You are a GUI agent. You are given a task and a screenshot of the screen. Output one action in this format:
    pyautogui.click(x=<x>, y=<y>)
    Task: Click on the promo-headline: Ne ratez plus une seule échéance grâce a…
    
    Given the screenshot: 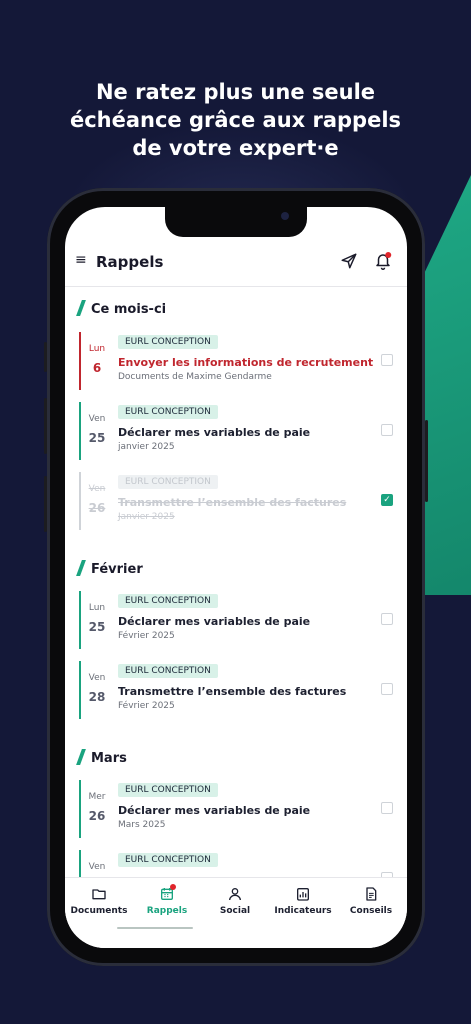 What is the action you would take?
    pyautogui.click(x=235, y=120)
    